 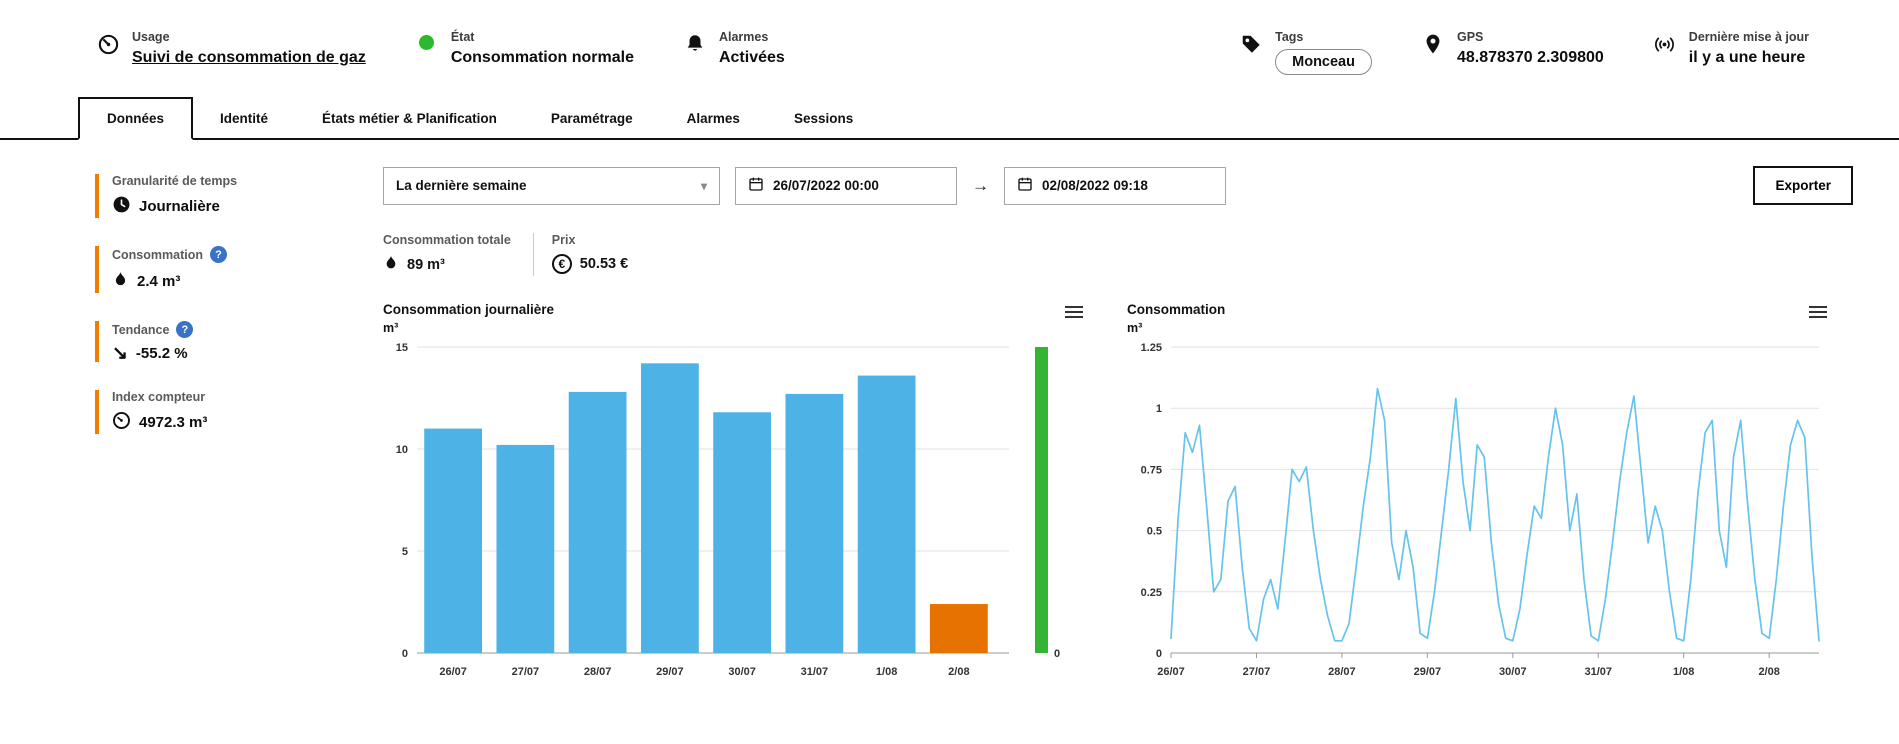 I want to click on stat-tendance: Tendance ? ↘ -55.2 %, so click(x=239, y=342).